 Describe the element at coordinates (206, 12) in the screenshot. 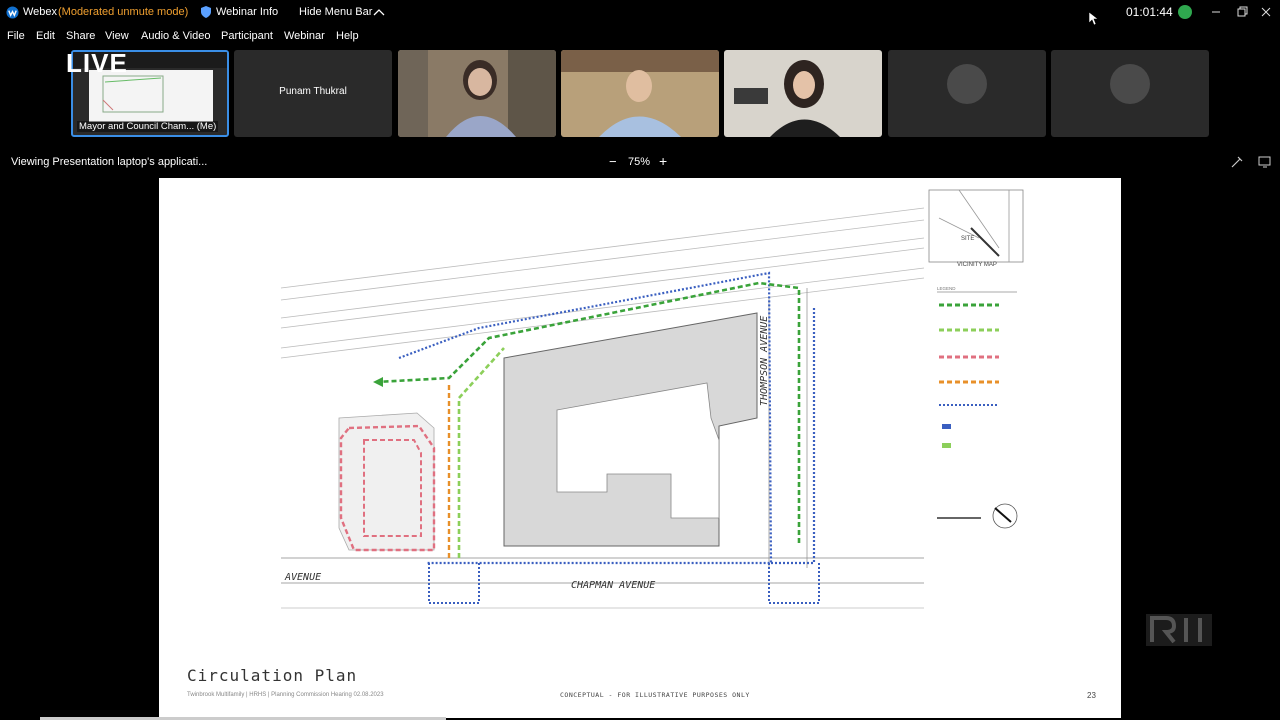

I see `shield-icon` at that location.